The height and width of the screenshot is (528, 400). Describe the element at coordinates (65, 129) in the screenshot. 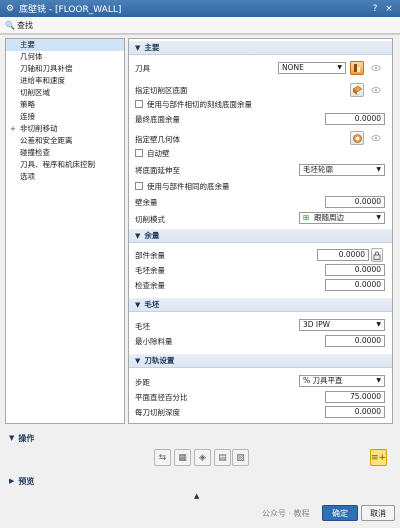

I see `nav-item-non-cutting: + 非切削移动` at that location.